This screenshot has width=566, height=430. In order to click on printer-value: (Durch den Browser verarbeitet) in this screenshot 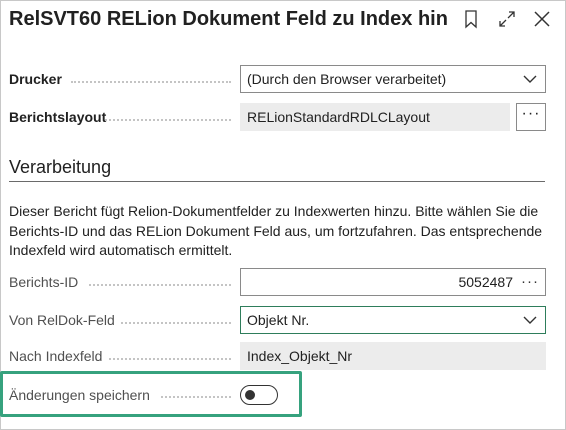, I will do `click(347, 79)`.